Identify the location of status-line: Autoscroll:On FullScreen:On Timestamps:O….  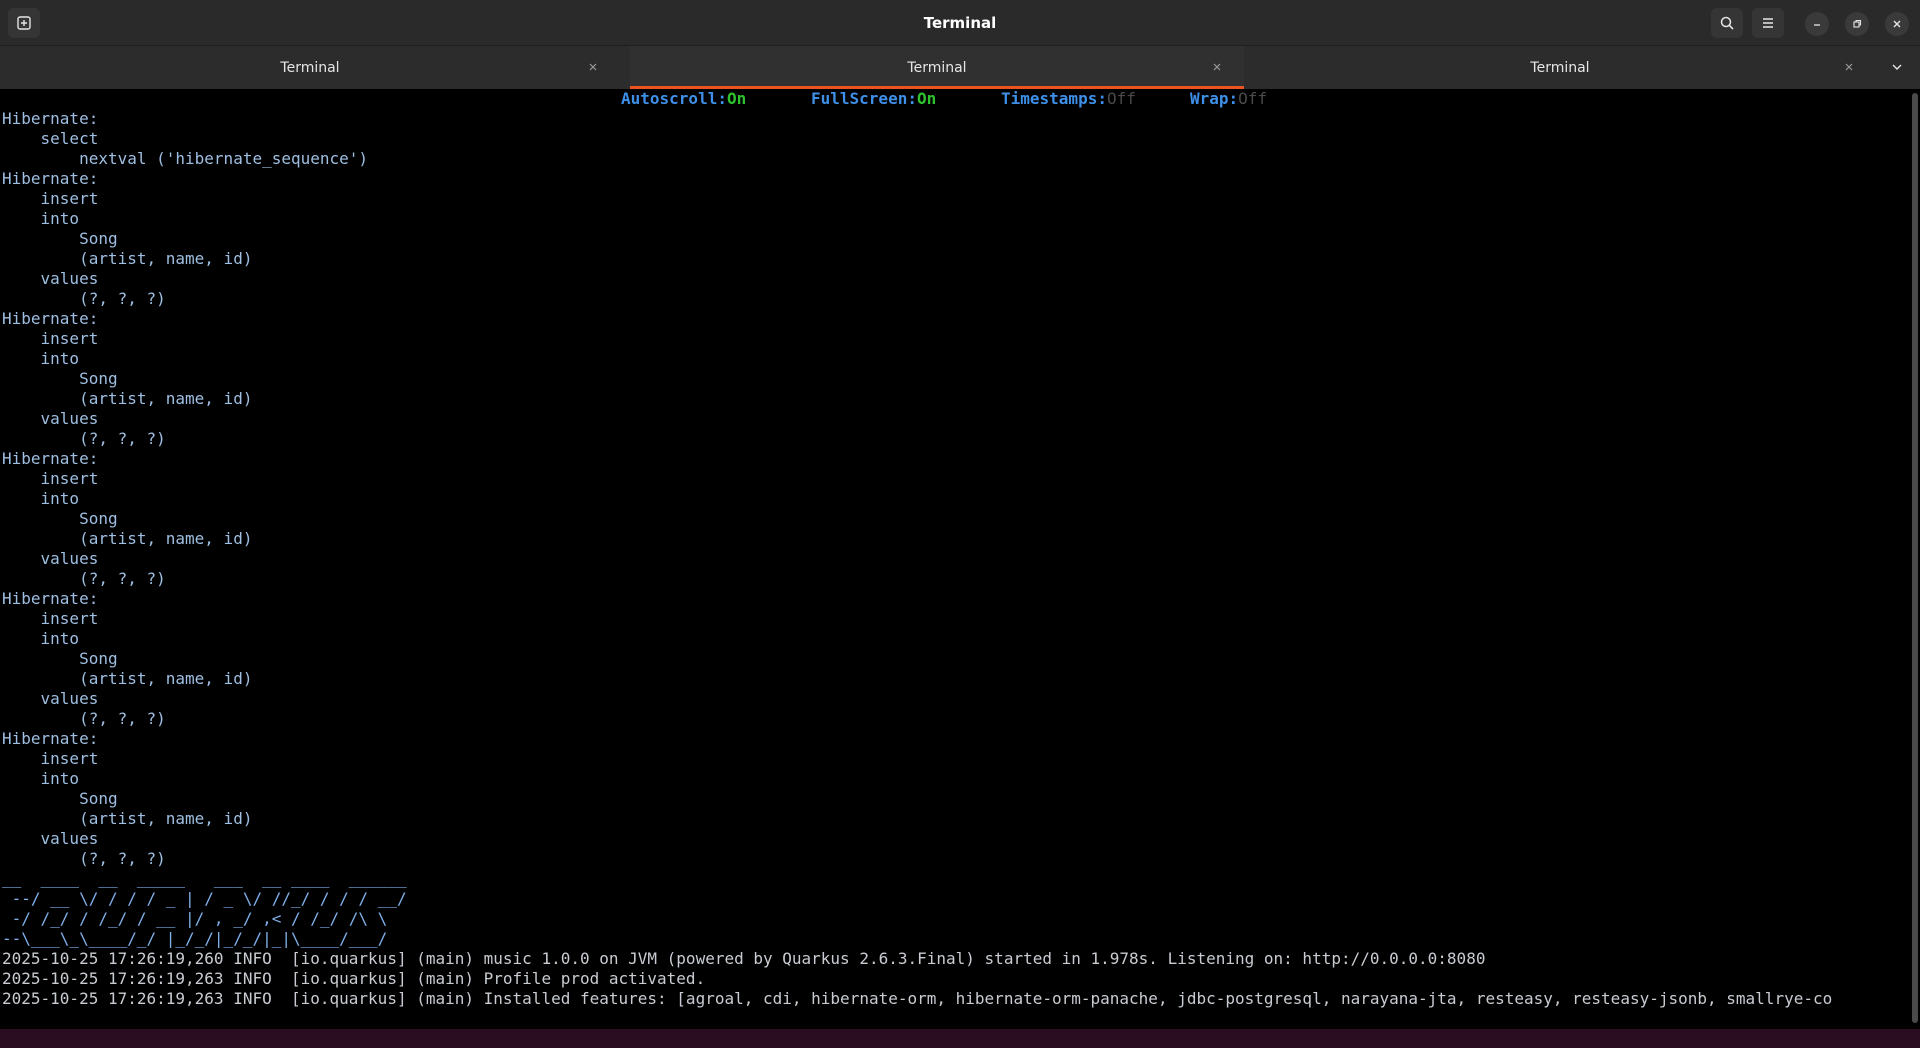
(955, 99).